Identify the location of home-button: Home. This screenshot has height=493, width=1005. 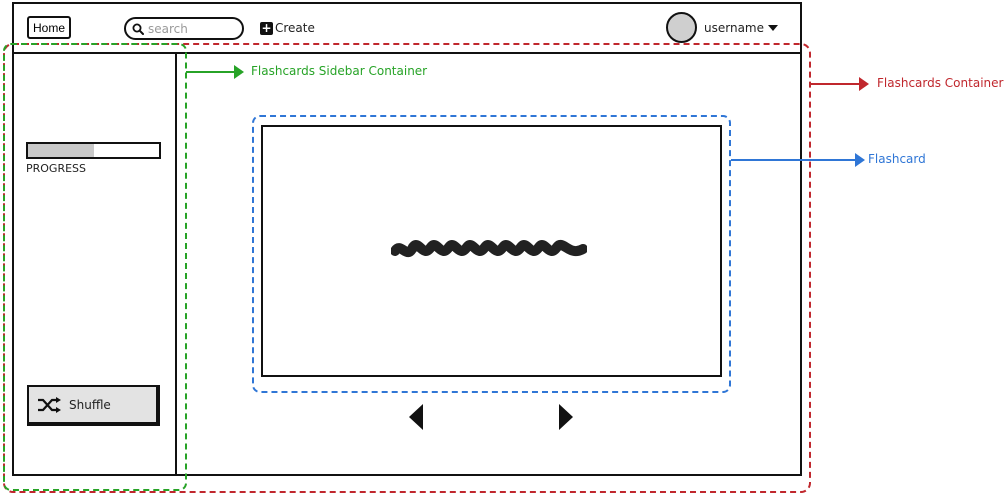
(49, 27).